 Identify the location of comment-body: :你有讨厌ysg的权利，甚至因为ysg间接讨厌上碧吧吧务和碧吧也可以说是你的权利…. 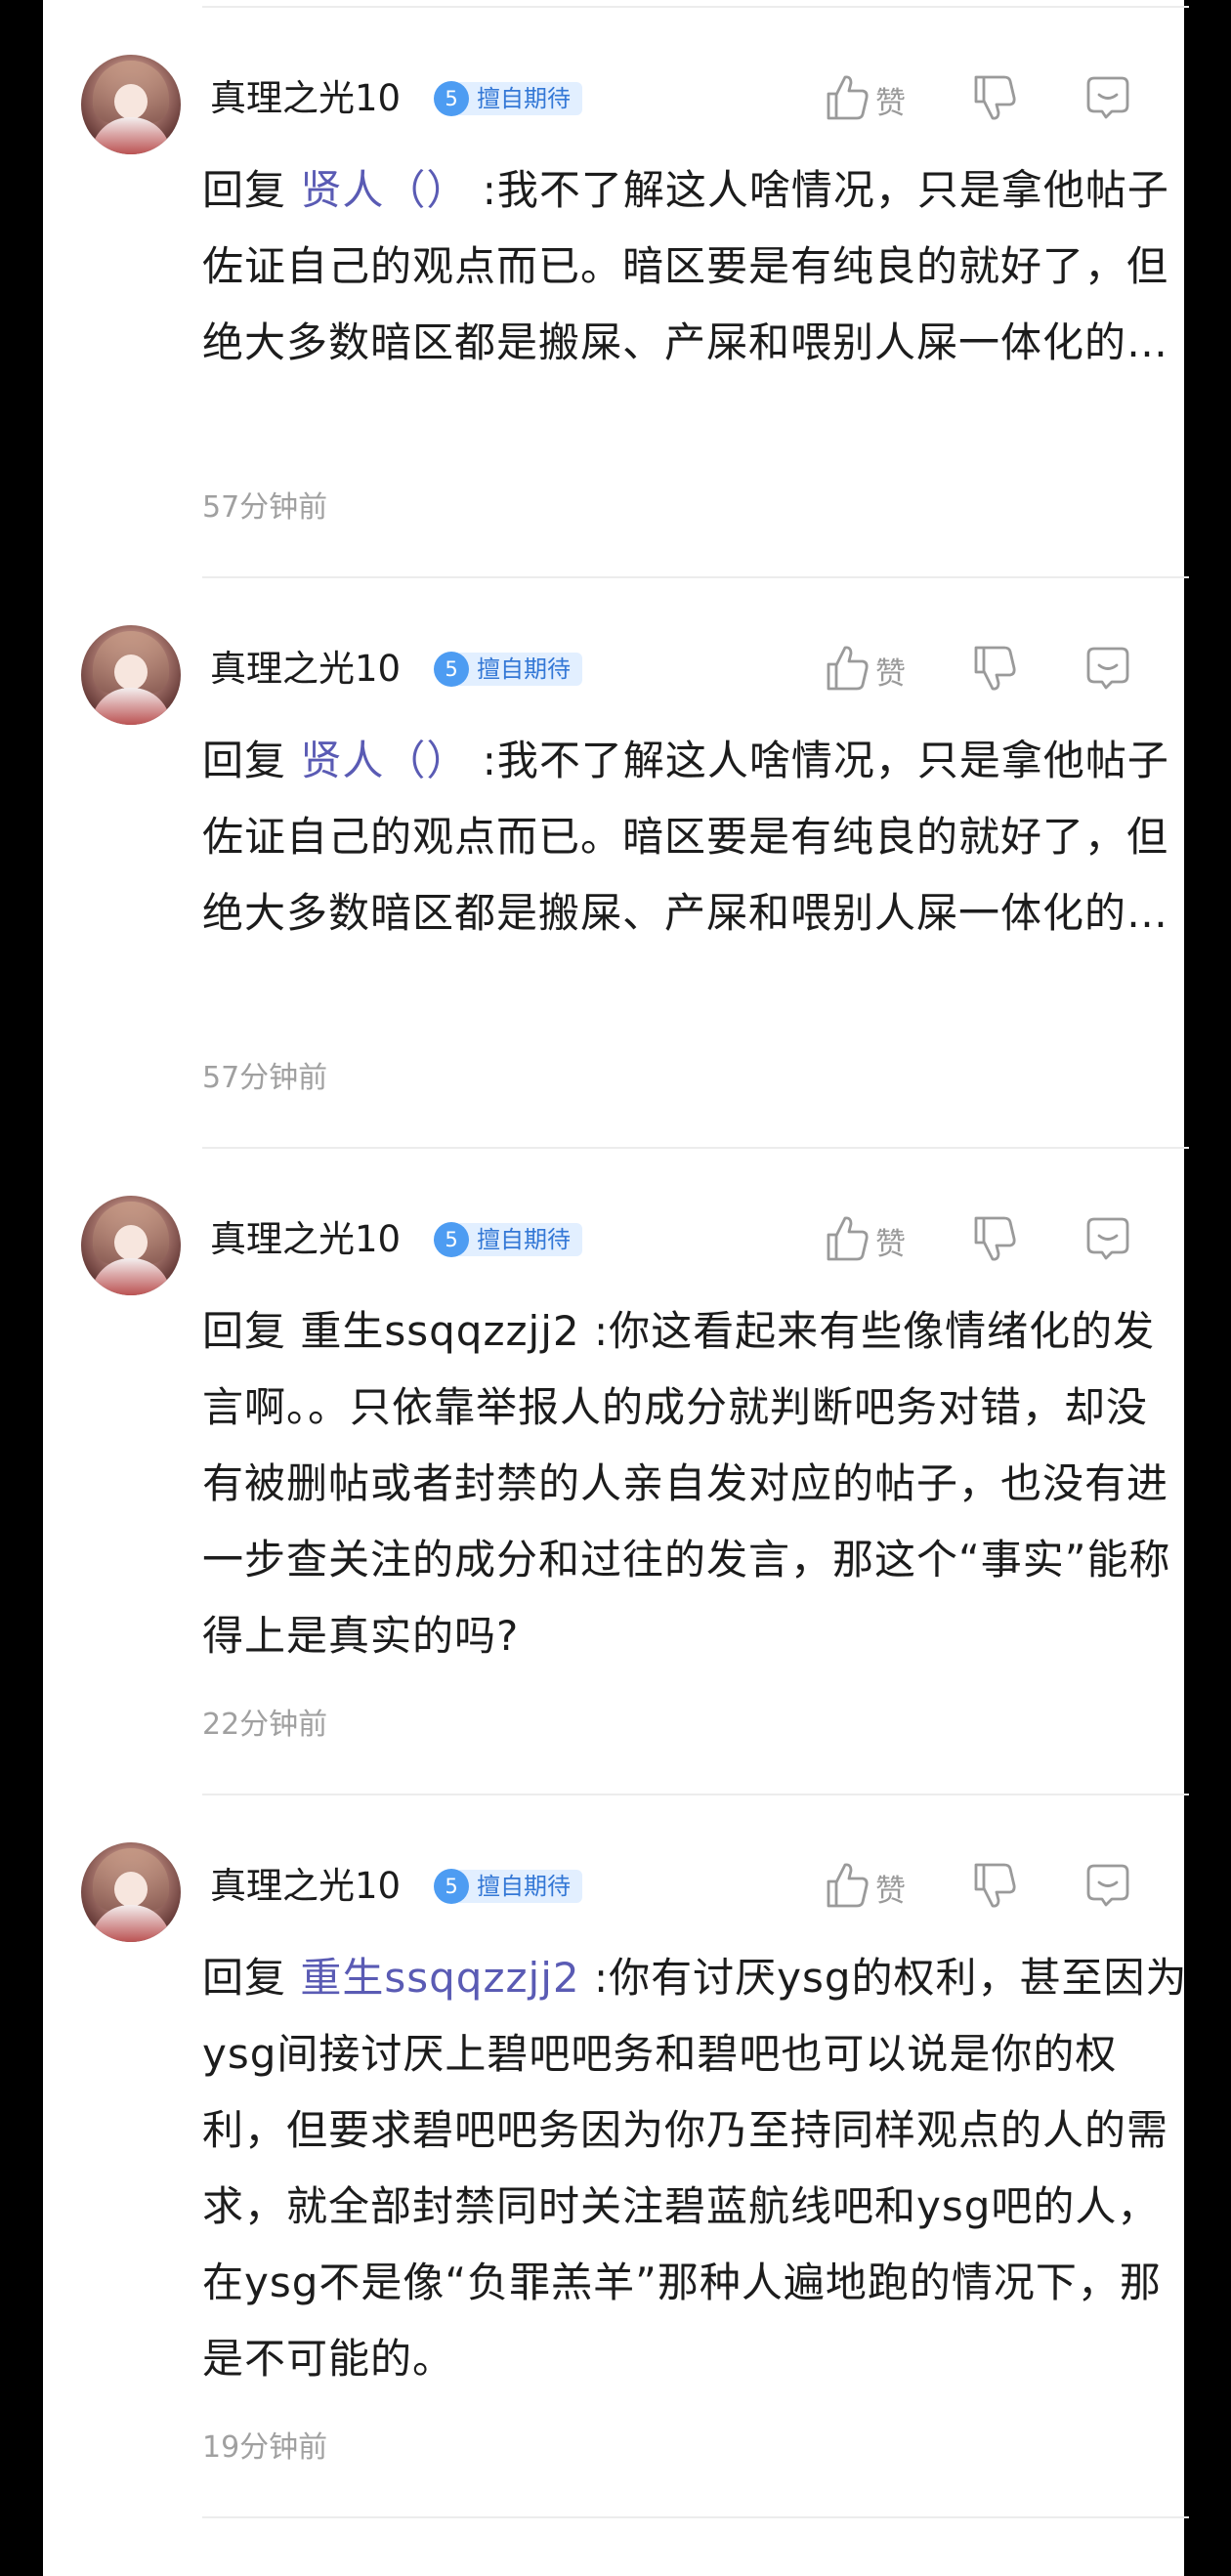
(695, 2168).